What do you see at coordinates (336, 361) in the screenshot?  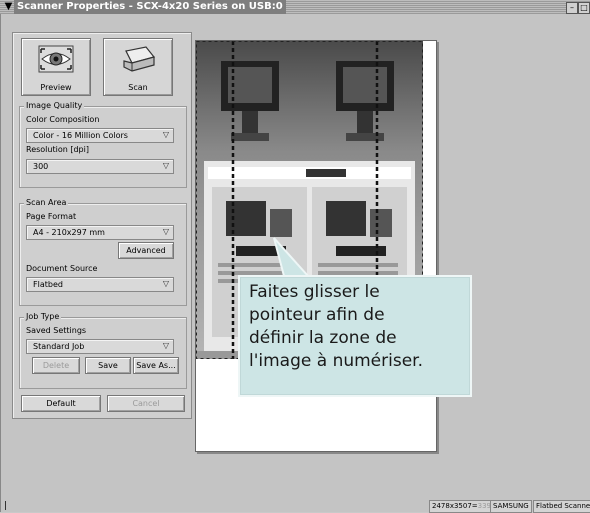 I see `callout-line-4: l'image à numériser.` at bounding box center [336, 361].